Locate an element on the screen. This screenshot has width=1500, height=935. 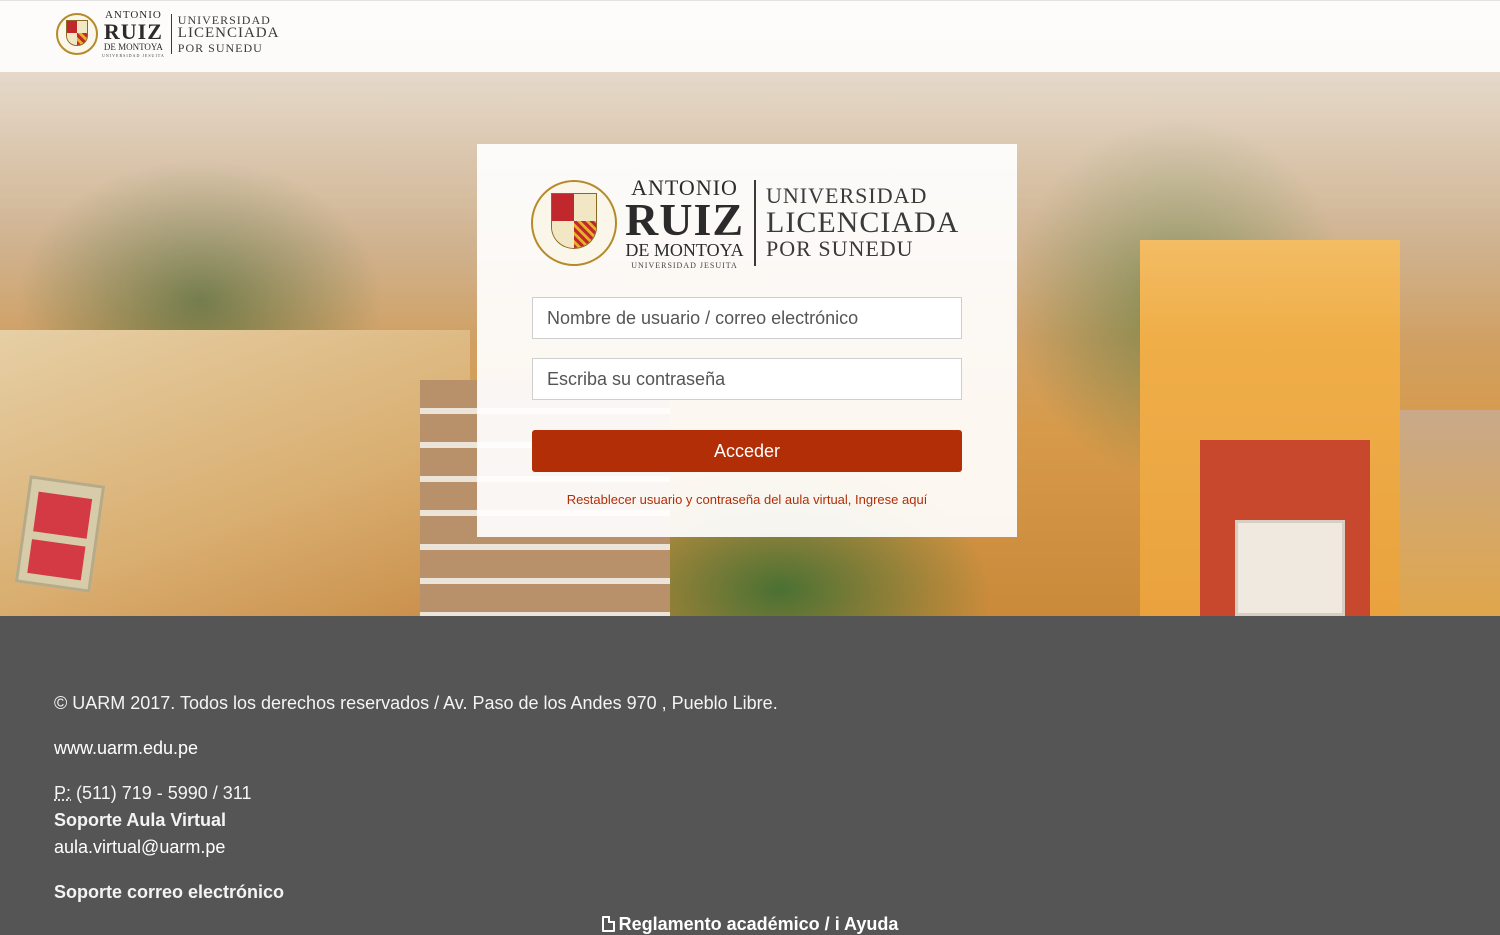
footer-support-email: aula.virtual@uarm.pe is located at coordinates (139, 847).